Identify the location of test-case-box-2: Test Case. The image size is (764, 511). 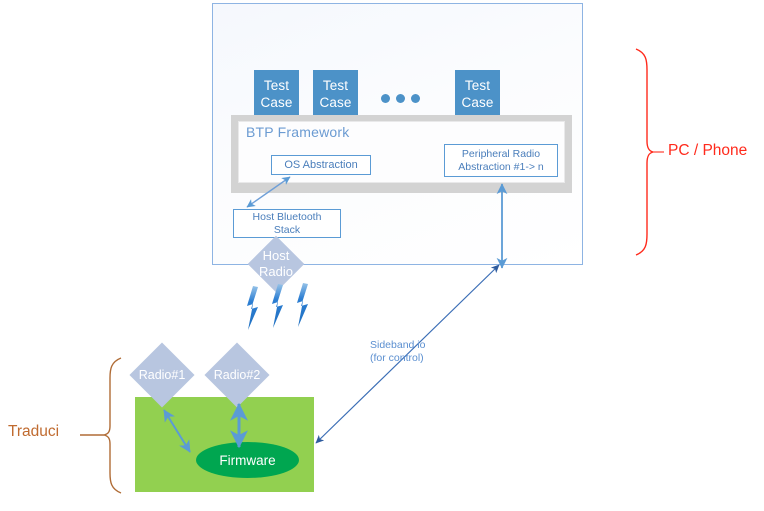
(335, 93).